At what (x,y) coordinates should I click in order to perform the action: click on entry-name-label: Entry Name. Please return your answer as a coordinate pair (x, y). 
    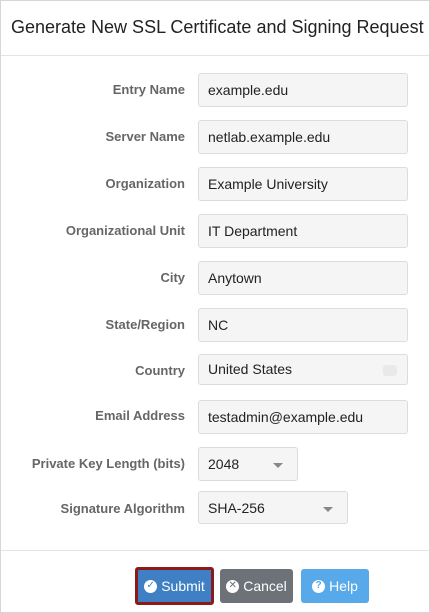
    Looking at the image, I should click on (148, 89).